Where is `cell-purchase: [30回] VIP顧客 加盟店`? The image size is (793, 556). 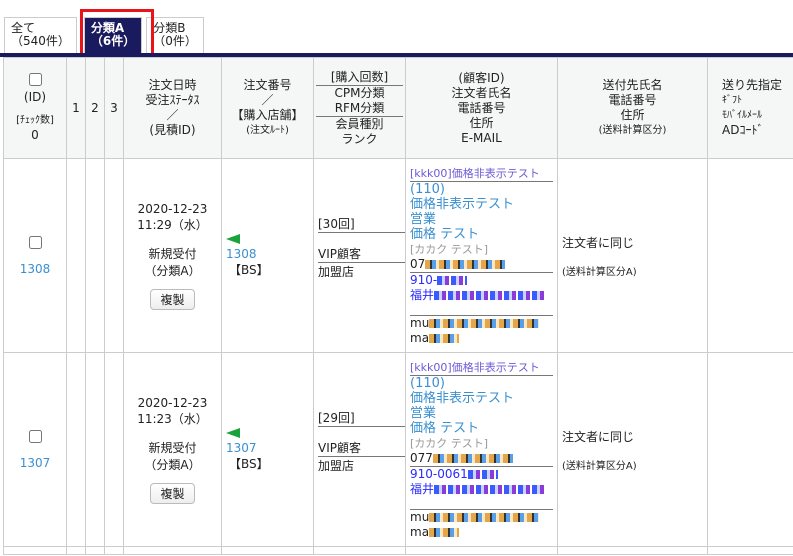 cell-purchase: [30回] VIP顧客 加盟店 is located at coordinates (359, 255).